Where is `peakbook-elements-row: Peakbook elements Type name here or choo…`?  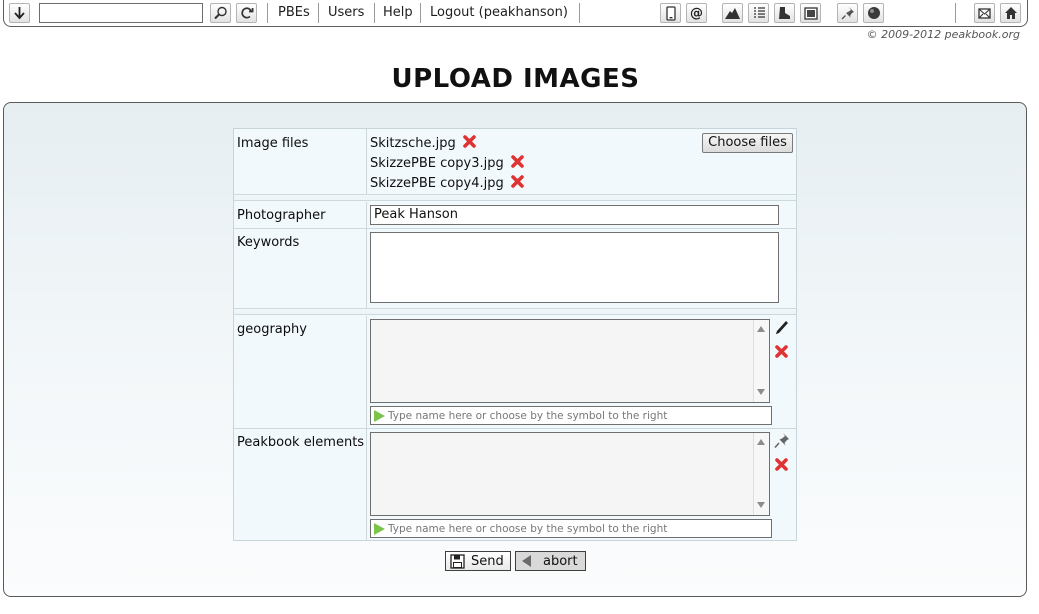
peakbook-elements-row: Peakbook elements Type name here or choo… is located at coordinates (515, 485).